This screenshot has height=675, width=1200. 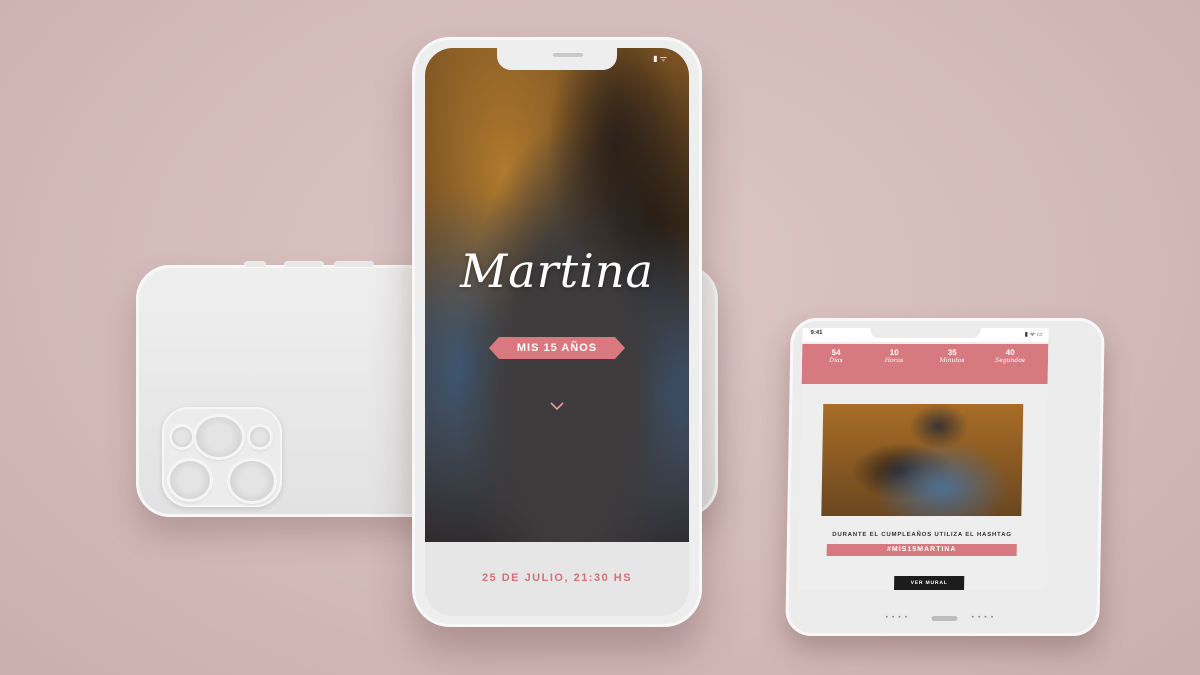 I want to click on hashtag-instructions: DURANTE EL CUMPLEAÑOS UTILIZA EL HASHTAG, so click(x=922, y=535).